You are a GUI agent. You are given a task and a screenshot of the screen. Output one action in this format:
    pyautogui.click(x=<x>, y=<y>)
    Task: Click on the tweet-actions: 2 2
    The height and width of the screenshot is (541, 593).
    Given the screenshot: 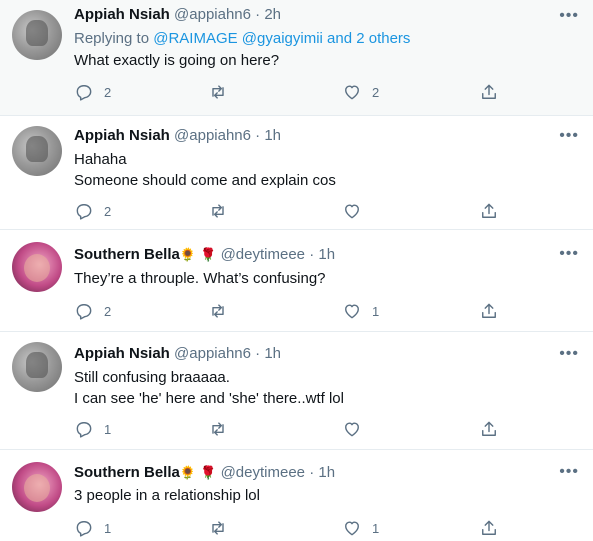 What is the action you would take?
    pyautogui.click(x=294, y=92)
    